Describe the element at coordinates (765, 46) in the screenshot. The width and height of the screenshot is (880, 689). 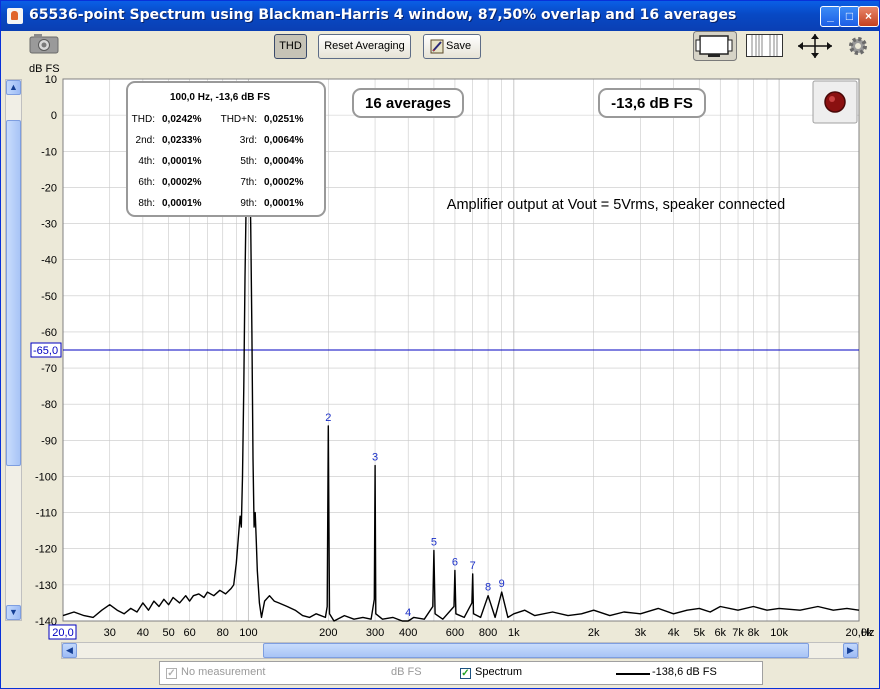
I see `grid-icon` at that location.